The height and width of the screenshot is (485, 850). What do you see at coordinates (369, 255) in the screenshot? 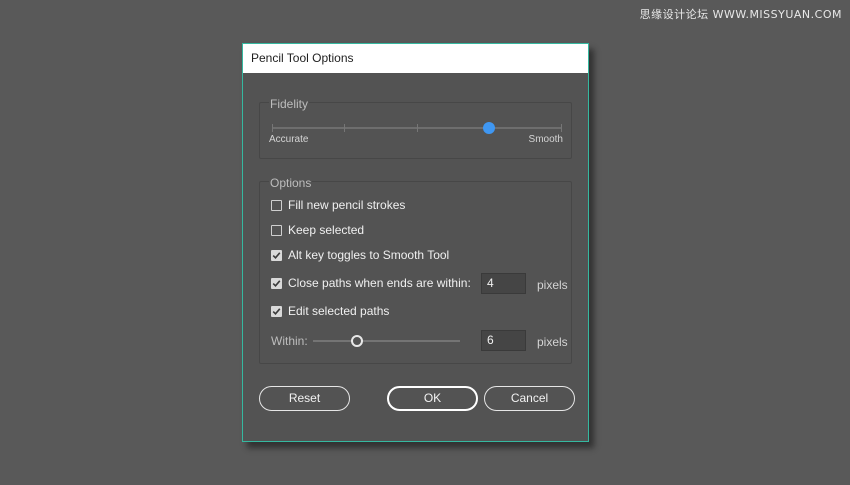
I see `alt-key-toggles-label: Alt key toggles to Smooth Tool` at bounding box center [369, 255].